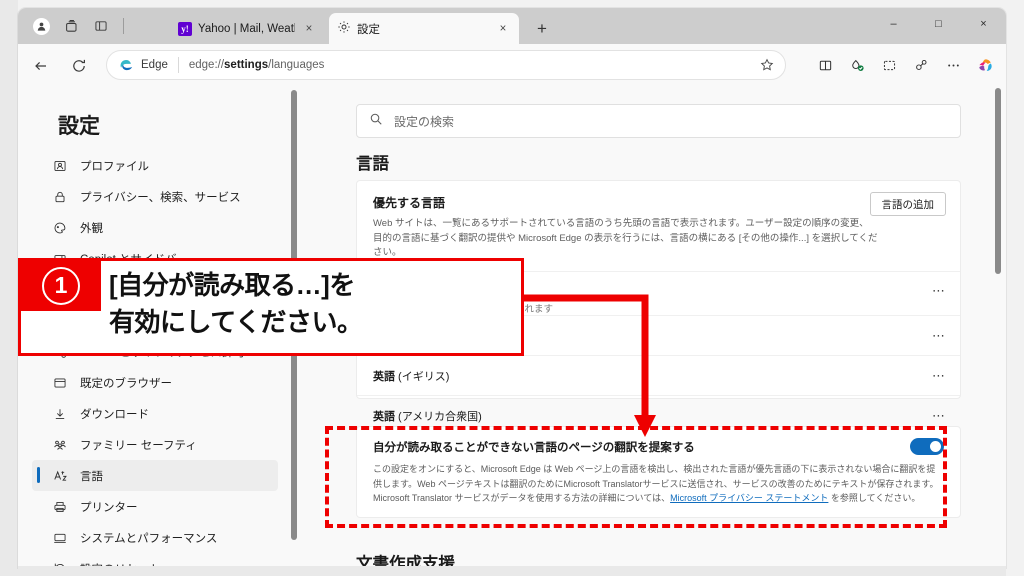 Image resolution: width=1024 pixels, height=576 pixels. I want to click on sidebar-item-label: ダウンロード, so click(114, 414).